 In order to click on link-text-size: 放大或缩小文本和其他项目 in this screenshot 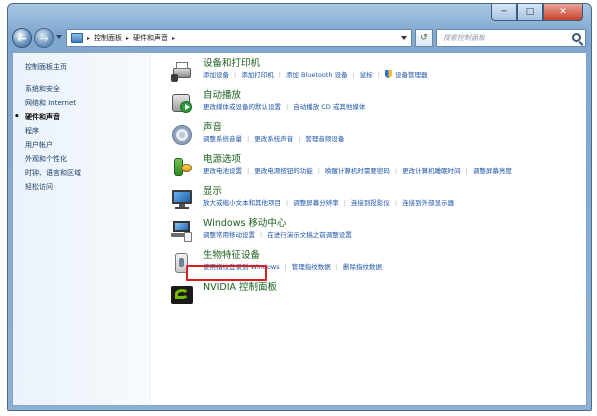, I will do `click(242, 203)`.